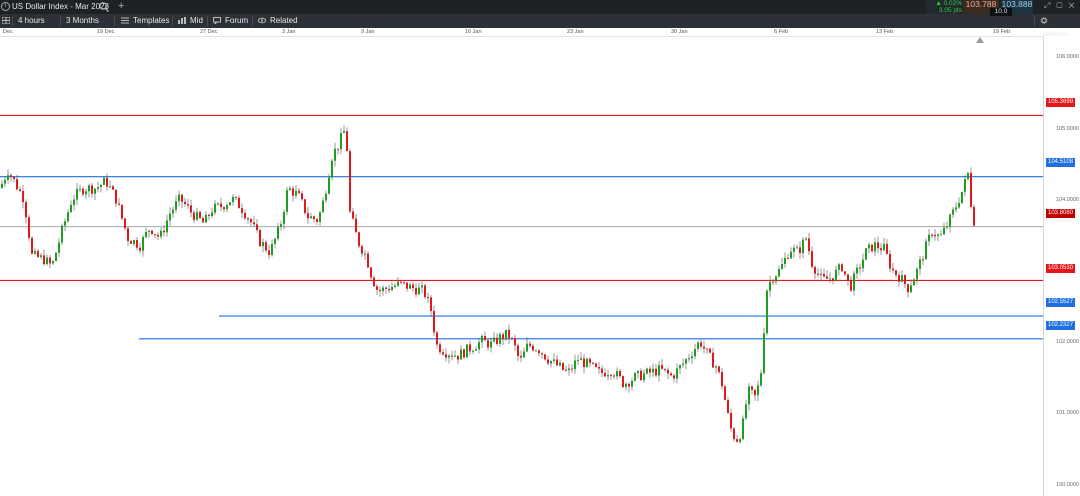 Image resolution: width=1080 pixels, height=496 pixels. Describe the element at coordinates (1061, 268) in the screenshot. I see `level-tag-103-0530: 103.0530` at that location.